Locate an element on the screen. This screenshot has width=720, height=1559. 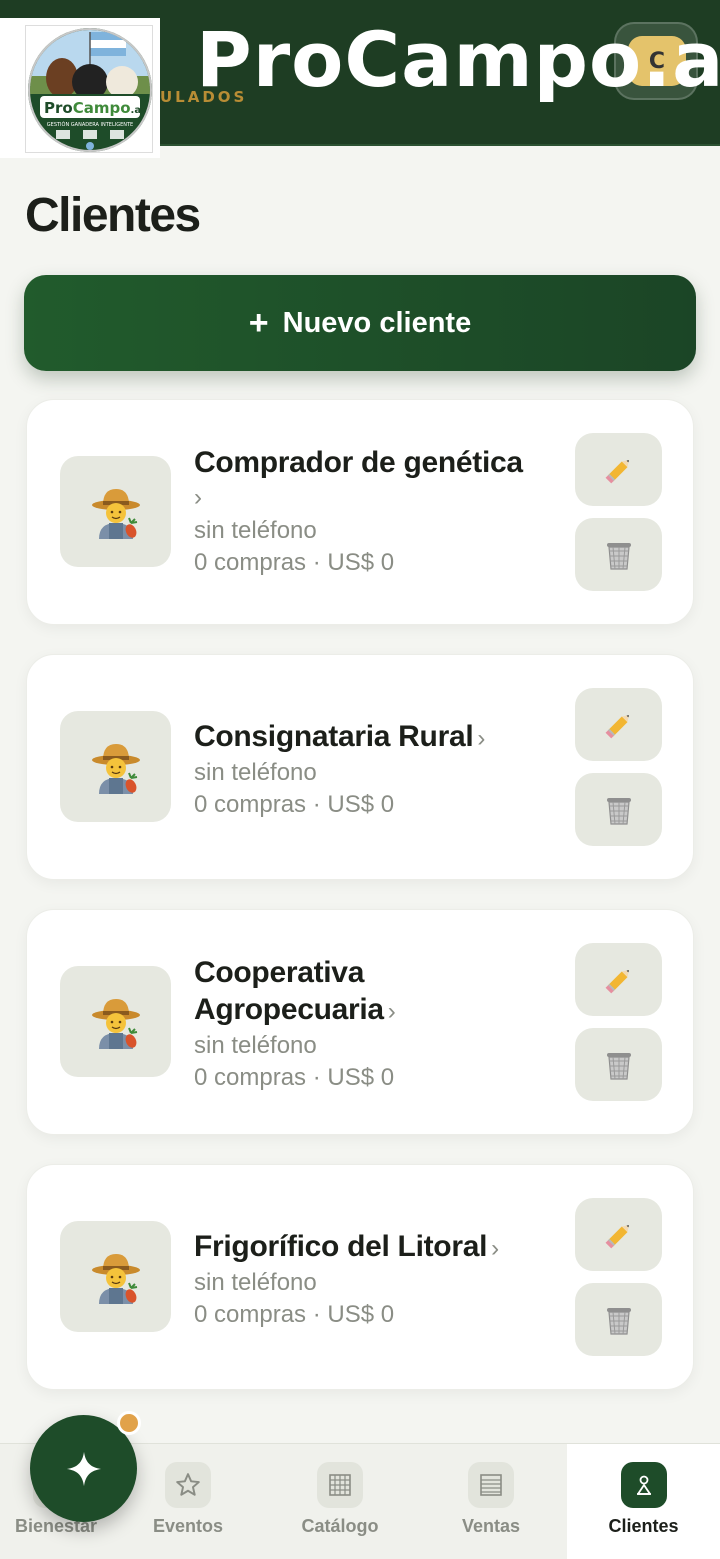
client-name-line1: Cooperativa is located at coordinates (279, 972).